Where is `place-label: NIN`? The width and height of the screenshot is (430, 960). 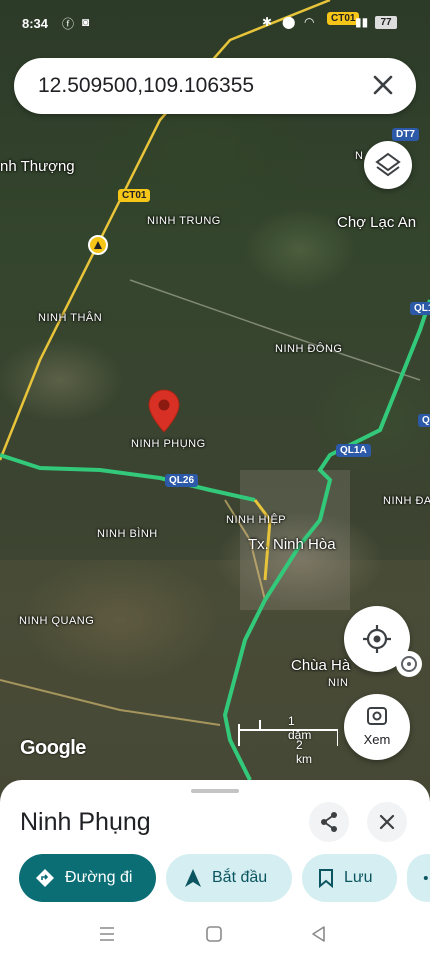
place-label: NIN is located at coordinates (338, 683).